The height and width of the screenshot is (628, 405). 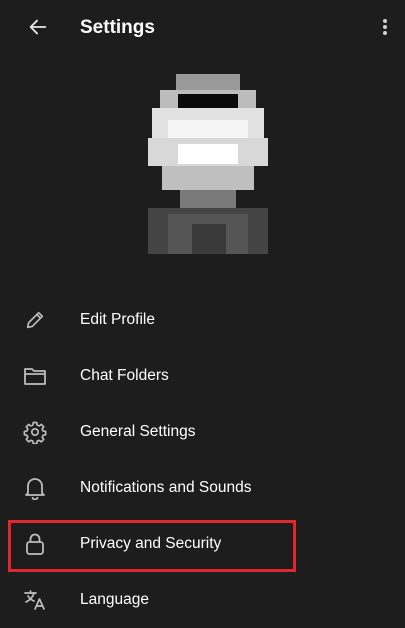 I want to click on menu-item-label: General Settings, so click(x=138, y=431).